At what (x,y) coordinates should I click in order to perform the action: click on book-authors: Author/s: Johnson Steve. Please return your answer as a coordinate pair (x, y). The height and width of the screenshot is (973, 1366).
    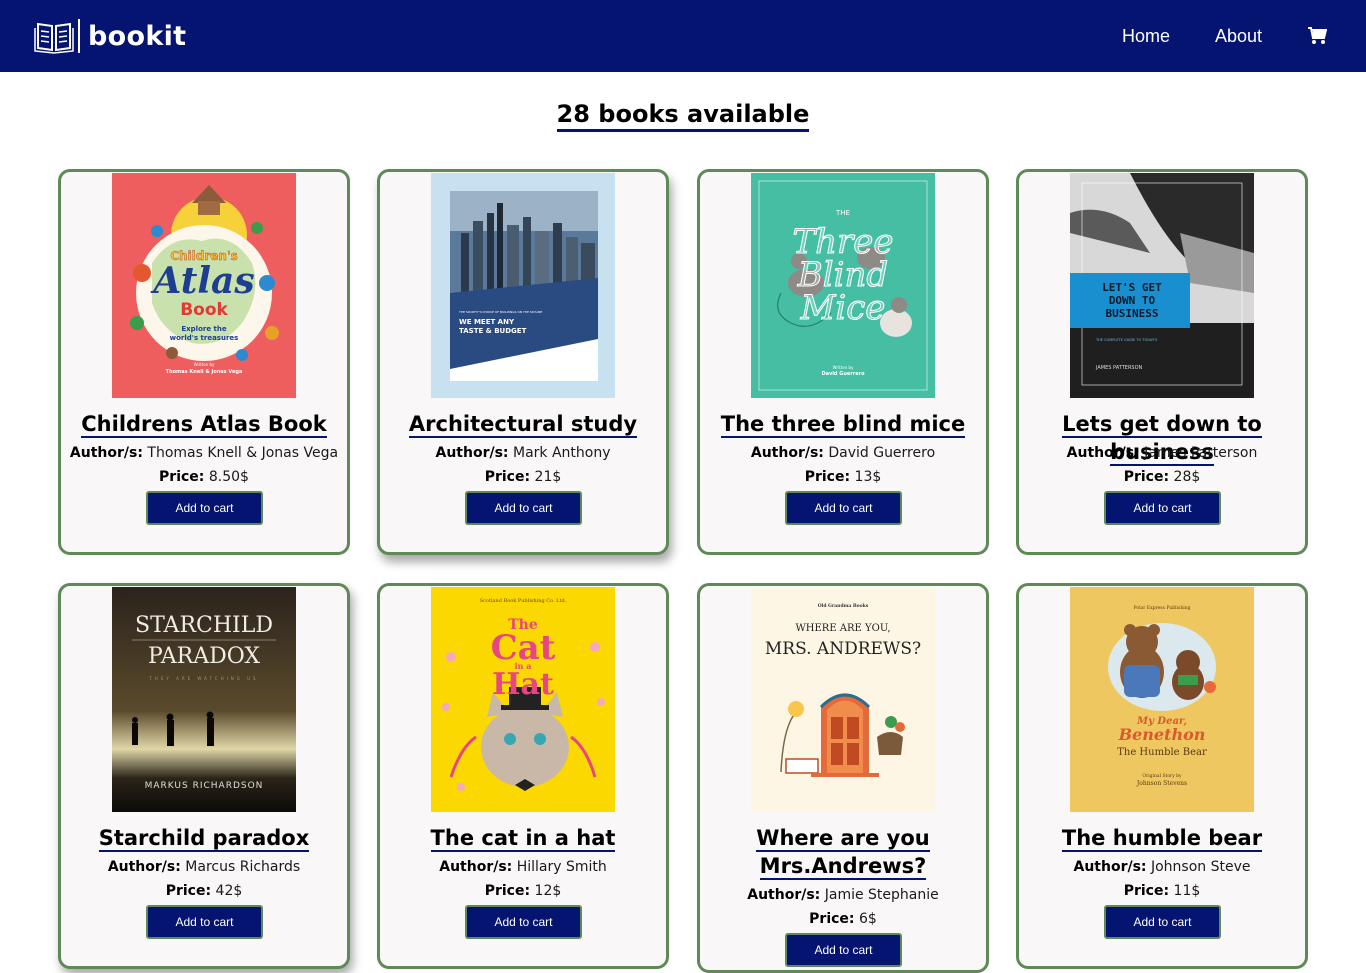
    Looking at the image, I should click on (1162, 867).